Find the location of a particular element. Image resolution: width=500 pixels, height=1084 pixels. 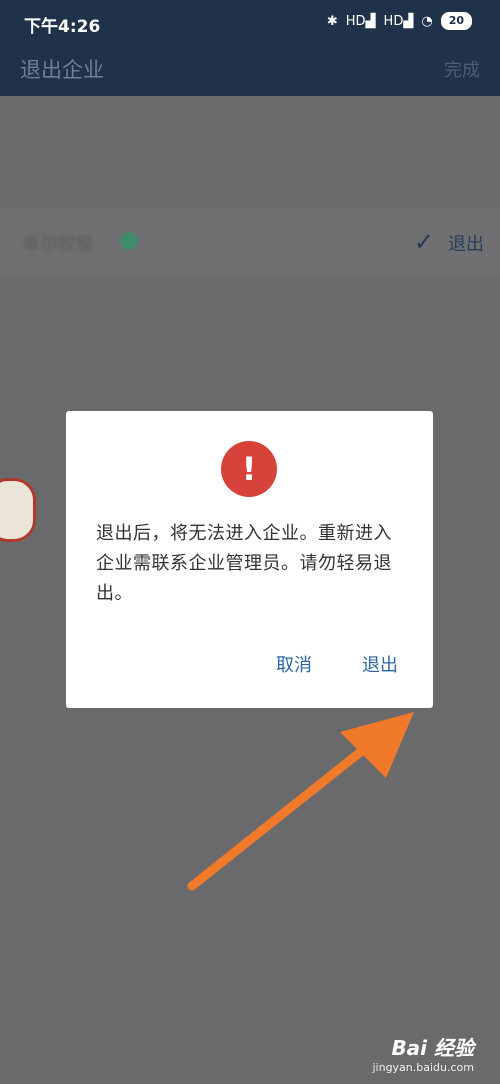

floating-mascot-icon is located at coordinates (18, 510).